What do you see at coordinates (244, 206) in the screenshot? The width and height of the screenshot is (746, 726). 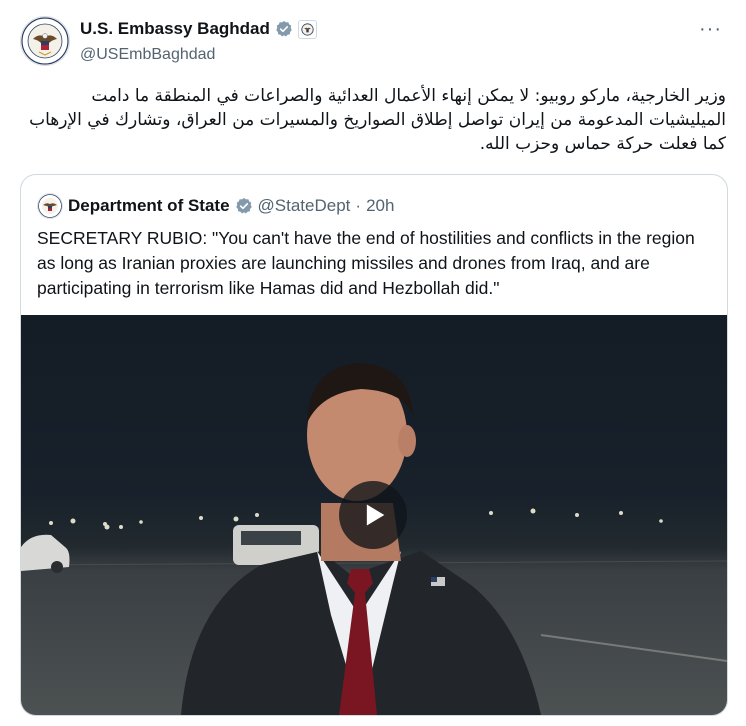 I see `quoted-verified-badge-icon` at bounding box center [244, 206].